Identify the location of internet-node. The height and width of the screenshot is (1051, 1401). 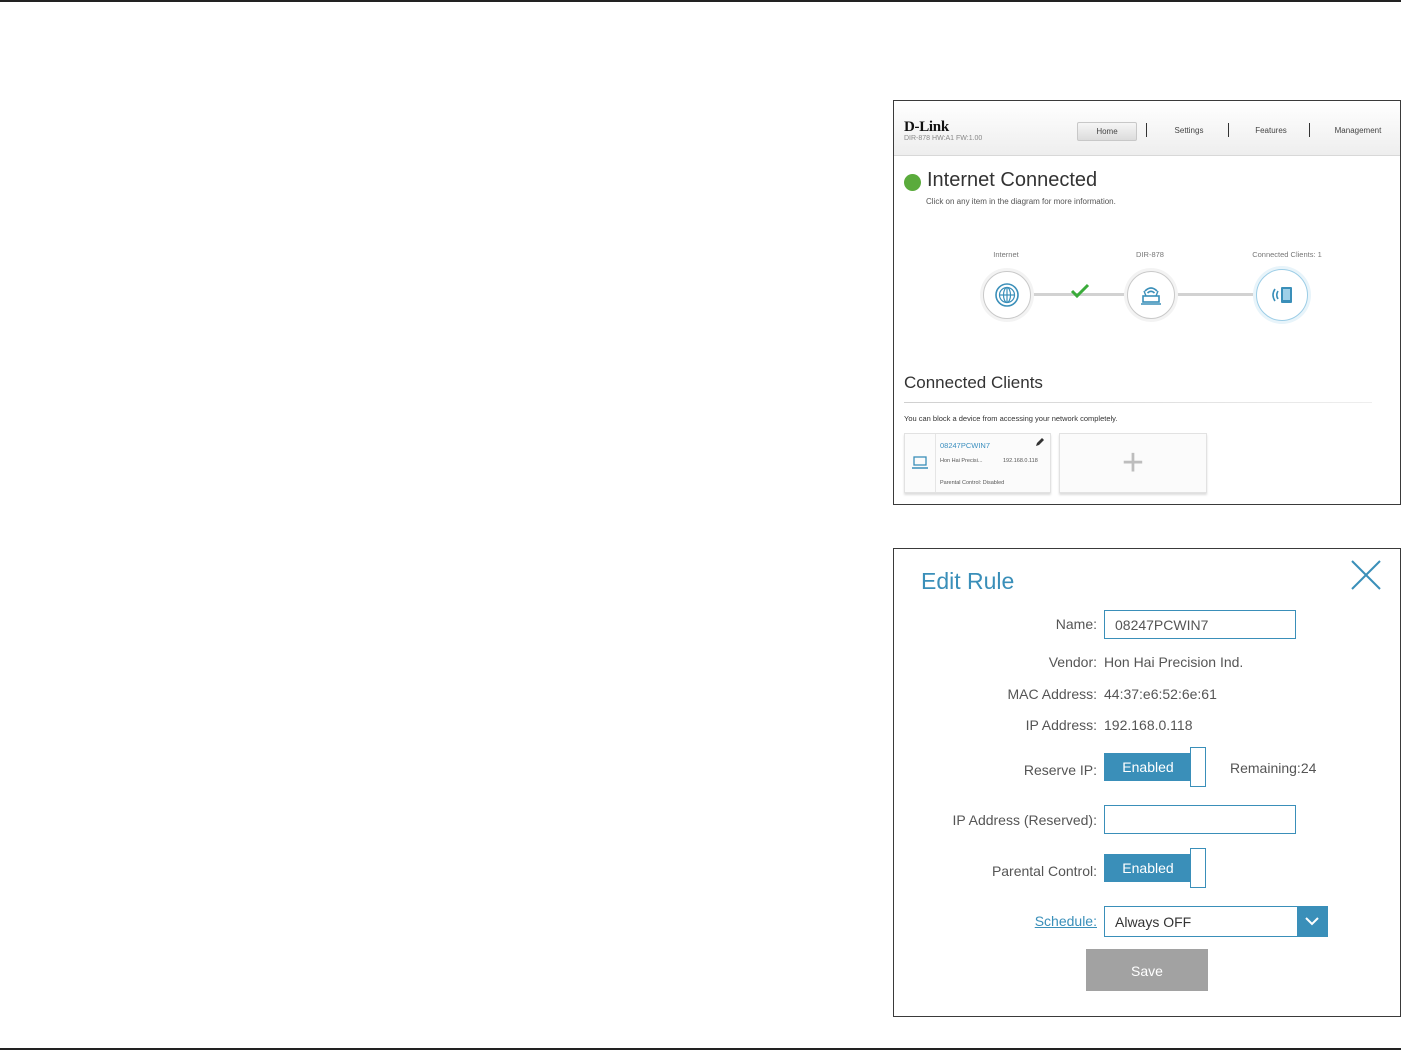
(1007, 295).